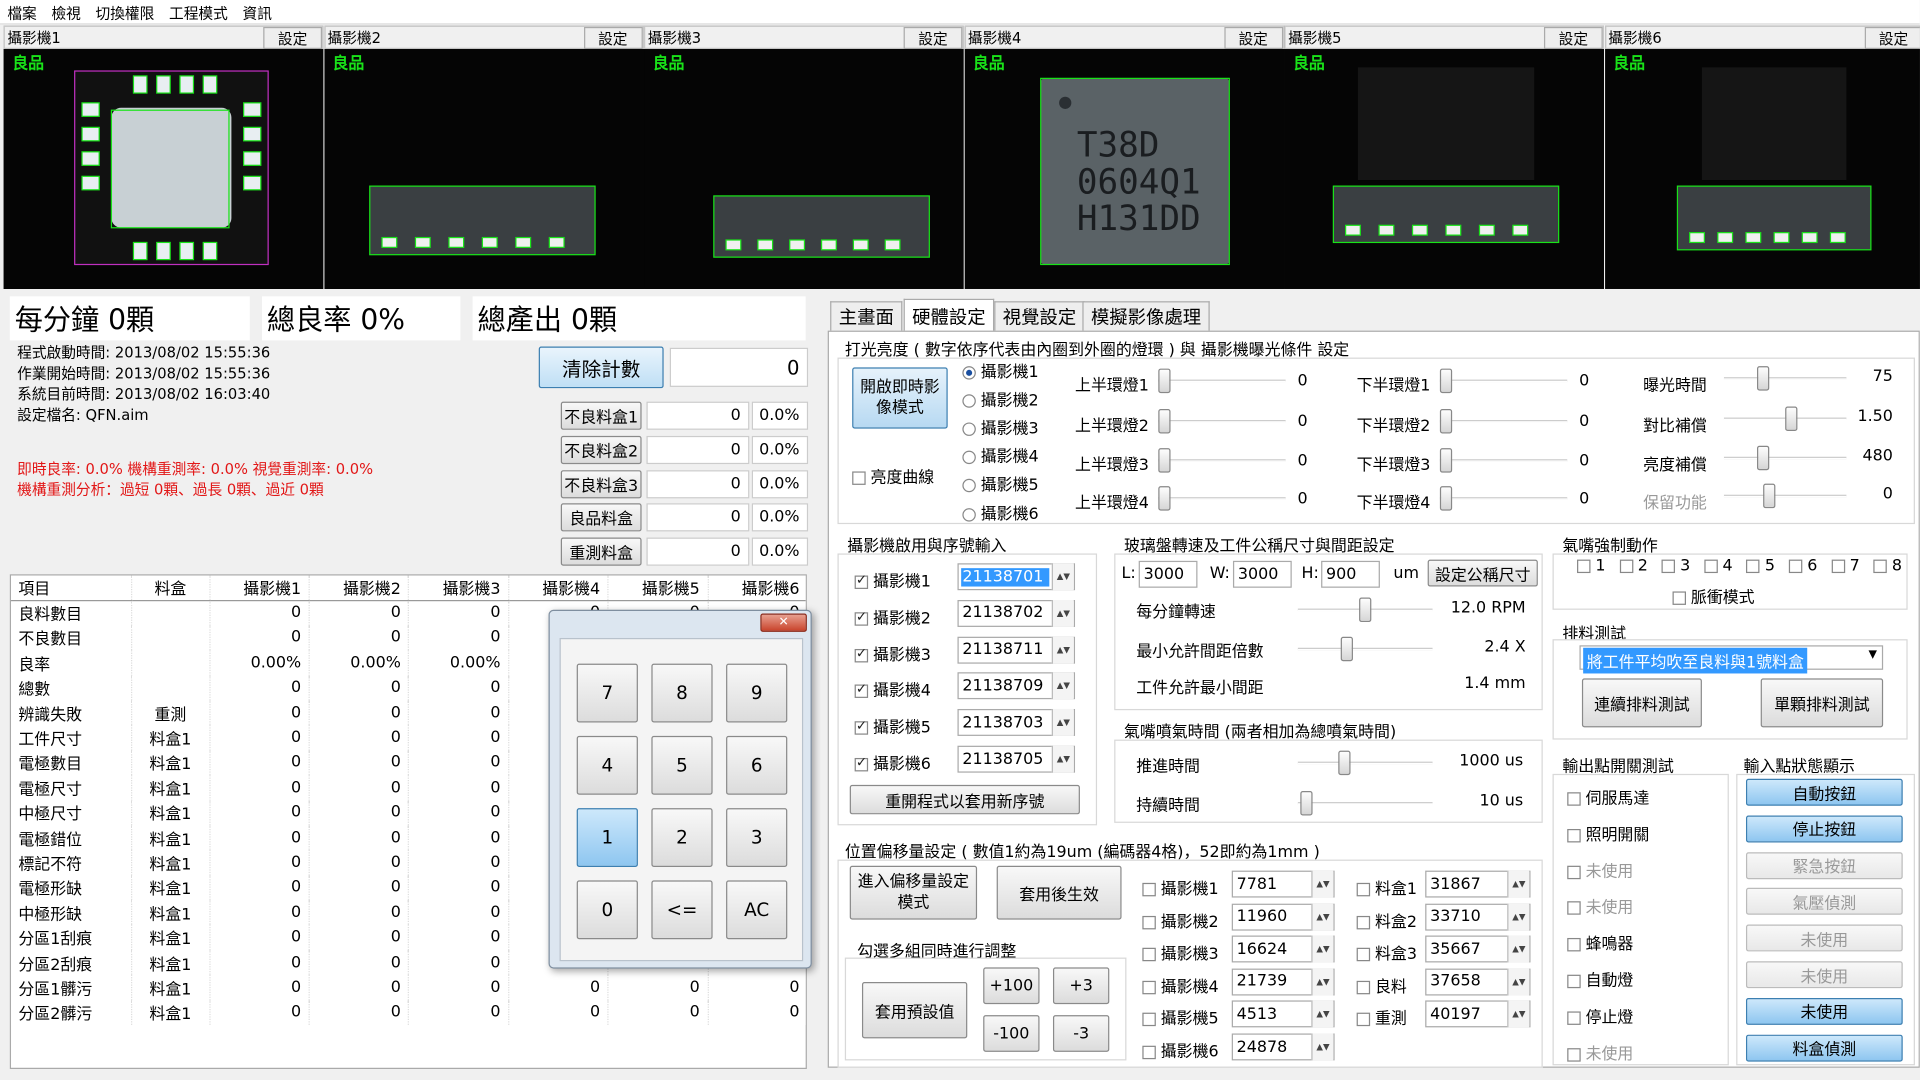 This screenshot has height=1080, width=1920. Describe the element at coordinates (1016, 650) in the screenshot. I see `serial-input-3: 21138711 ▲▼` at that location.